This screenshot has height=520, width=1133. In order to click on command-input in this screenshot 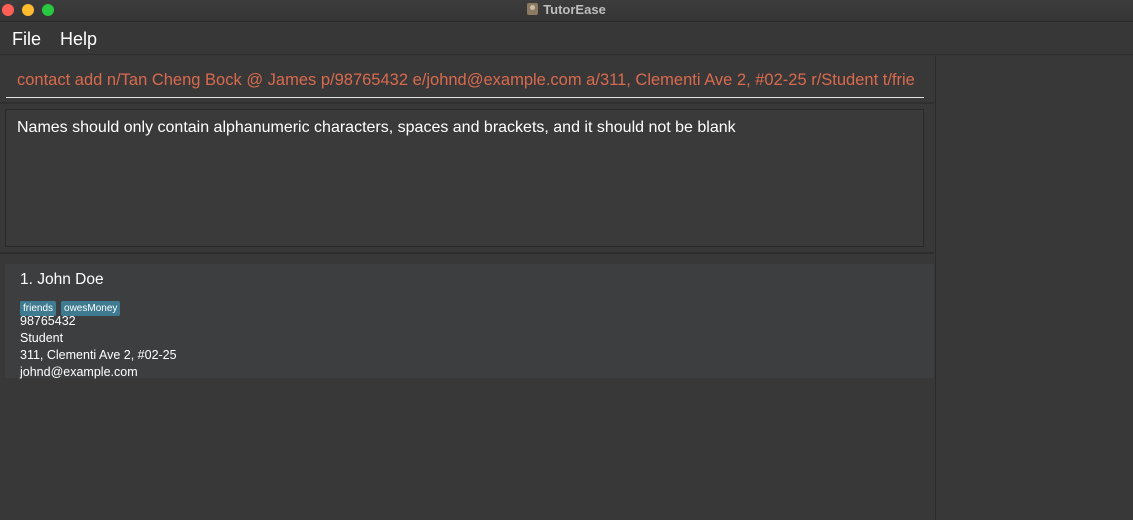, I will do `click(465, 80)`.